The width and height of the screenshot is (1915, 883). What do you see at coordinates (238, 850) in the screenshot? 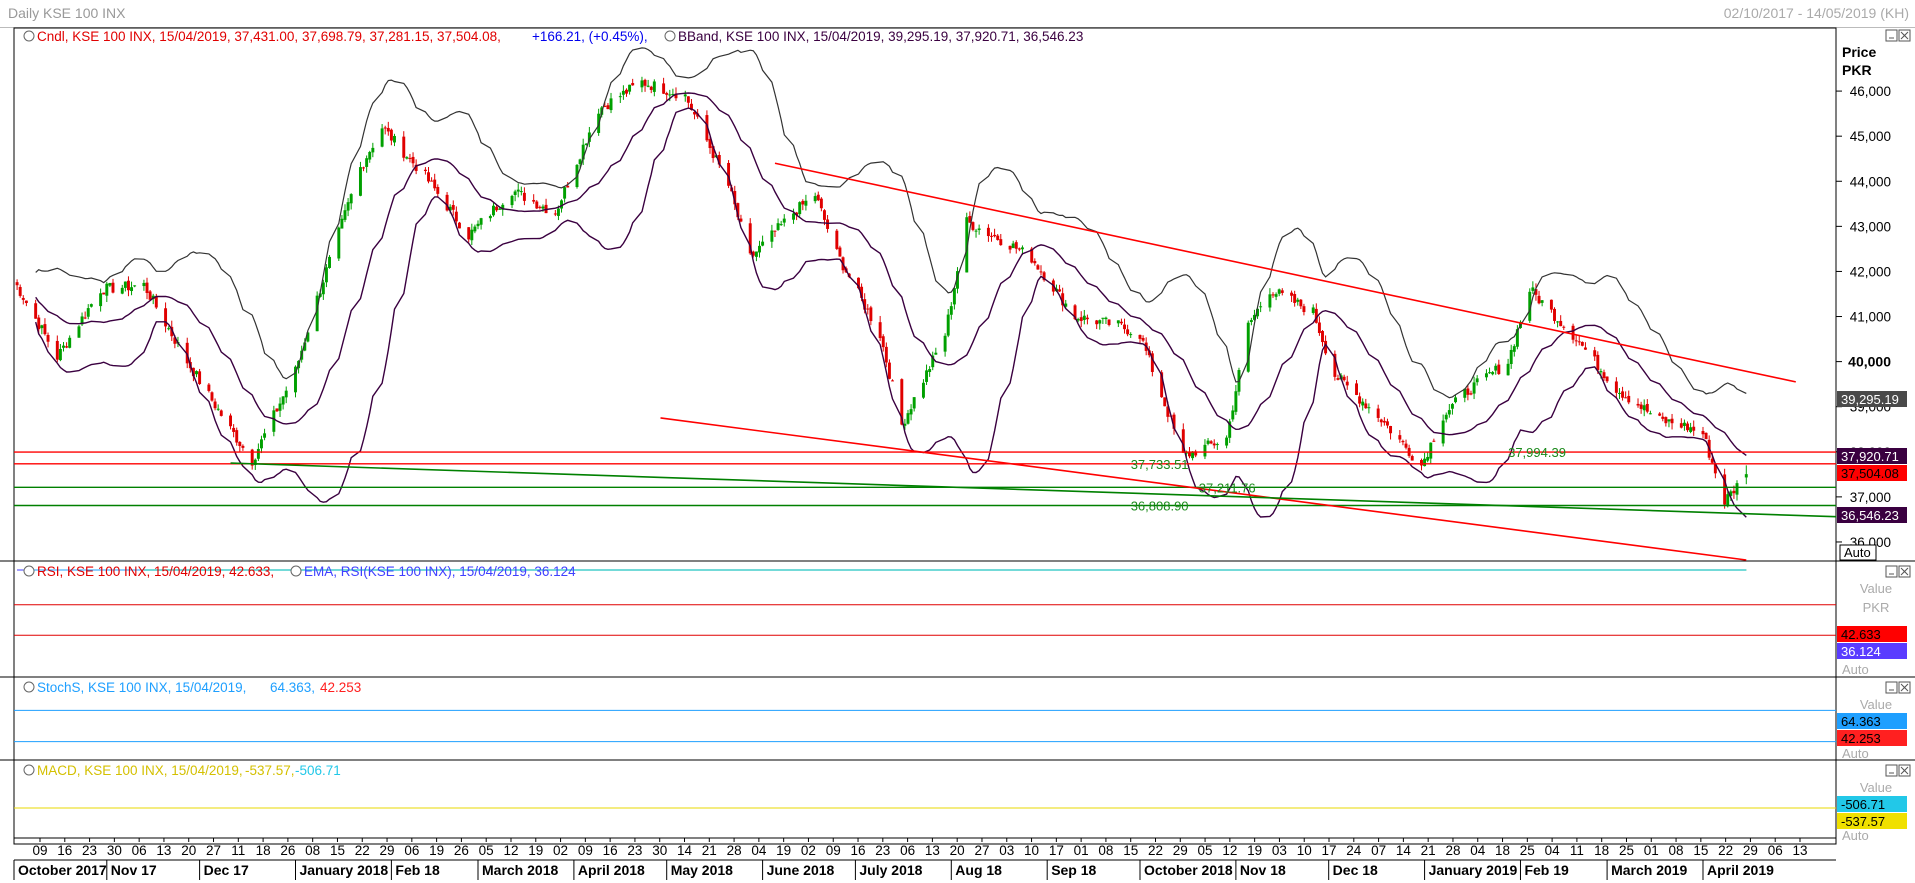
I see `x-tick-label: 11` at bounding box center [238, 850].